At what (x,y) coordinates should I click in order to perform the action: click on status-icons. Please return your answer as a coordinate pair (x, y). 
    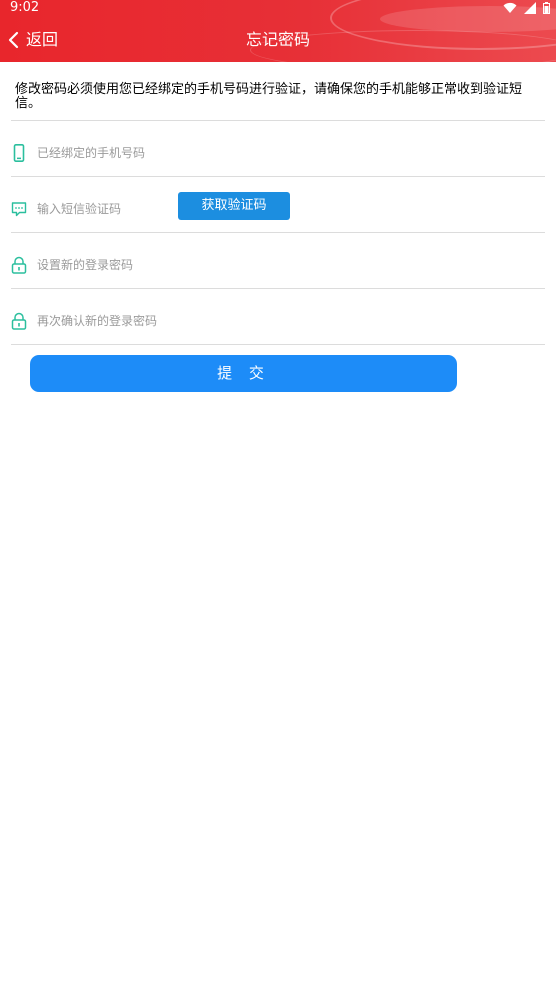
    Looking at the image, I should click on (525, 8).